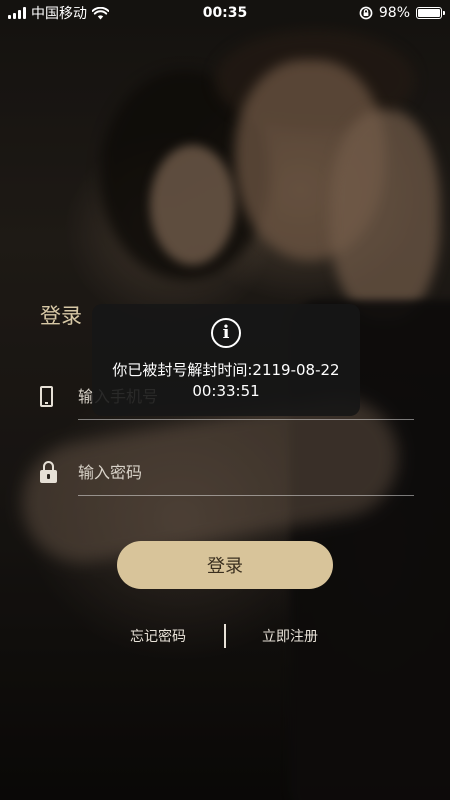  I want to click on phone-field-underline, so click(246, 419).